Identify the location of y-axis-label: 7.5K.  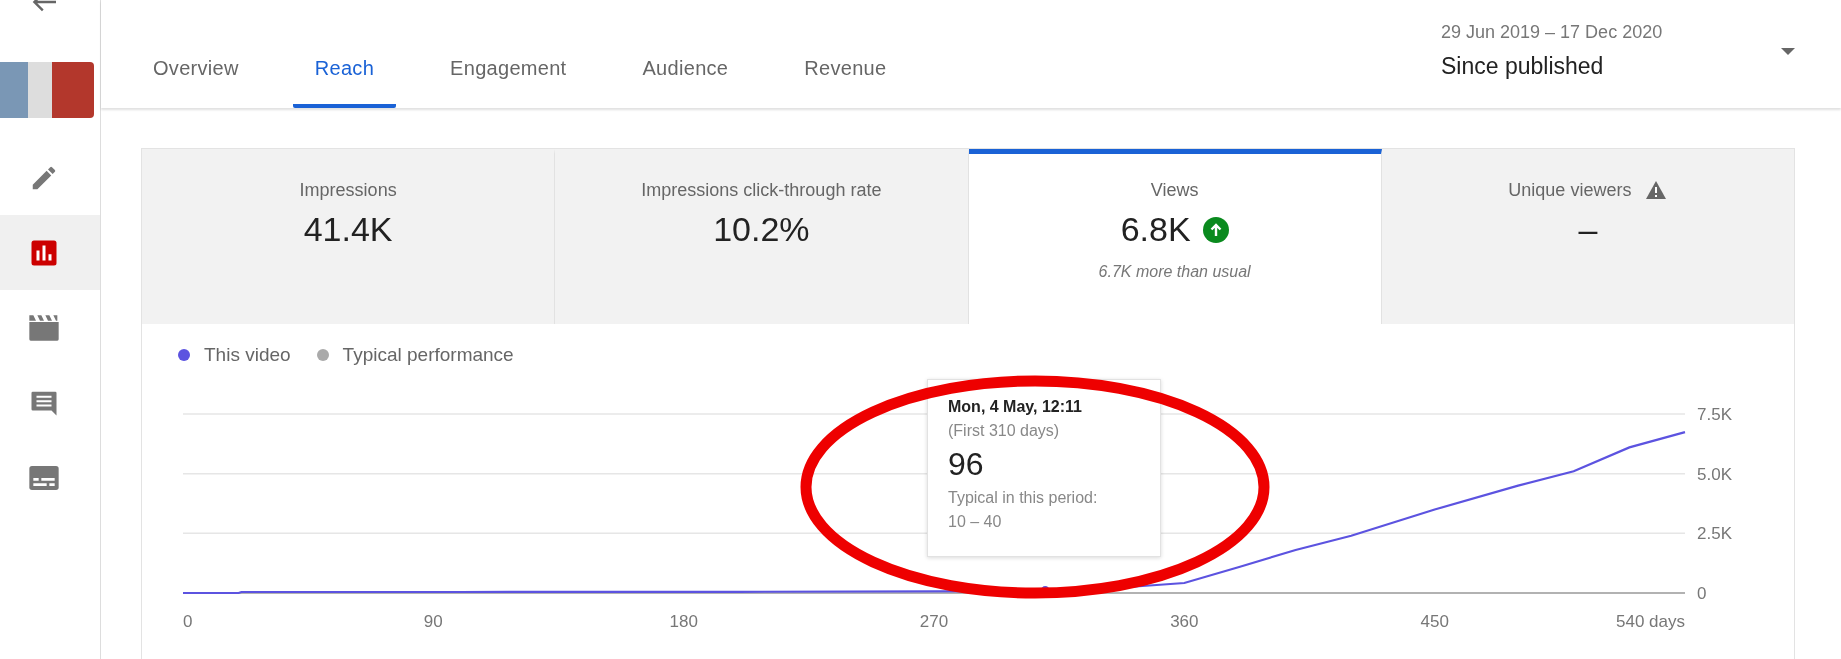
(1714, 414).